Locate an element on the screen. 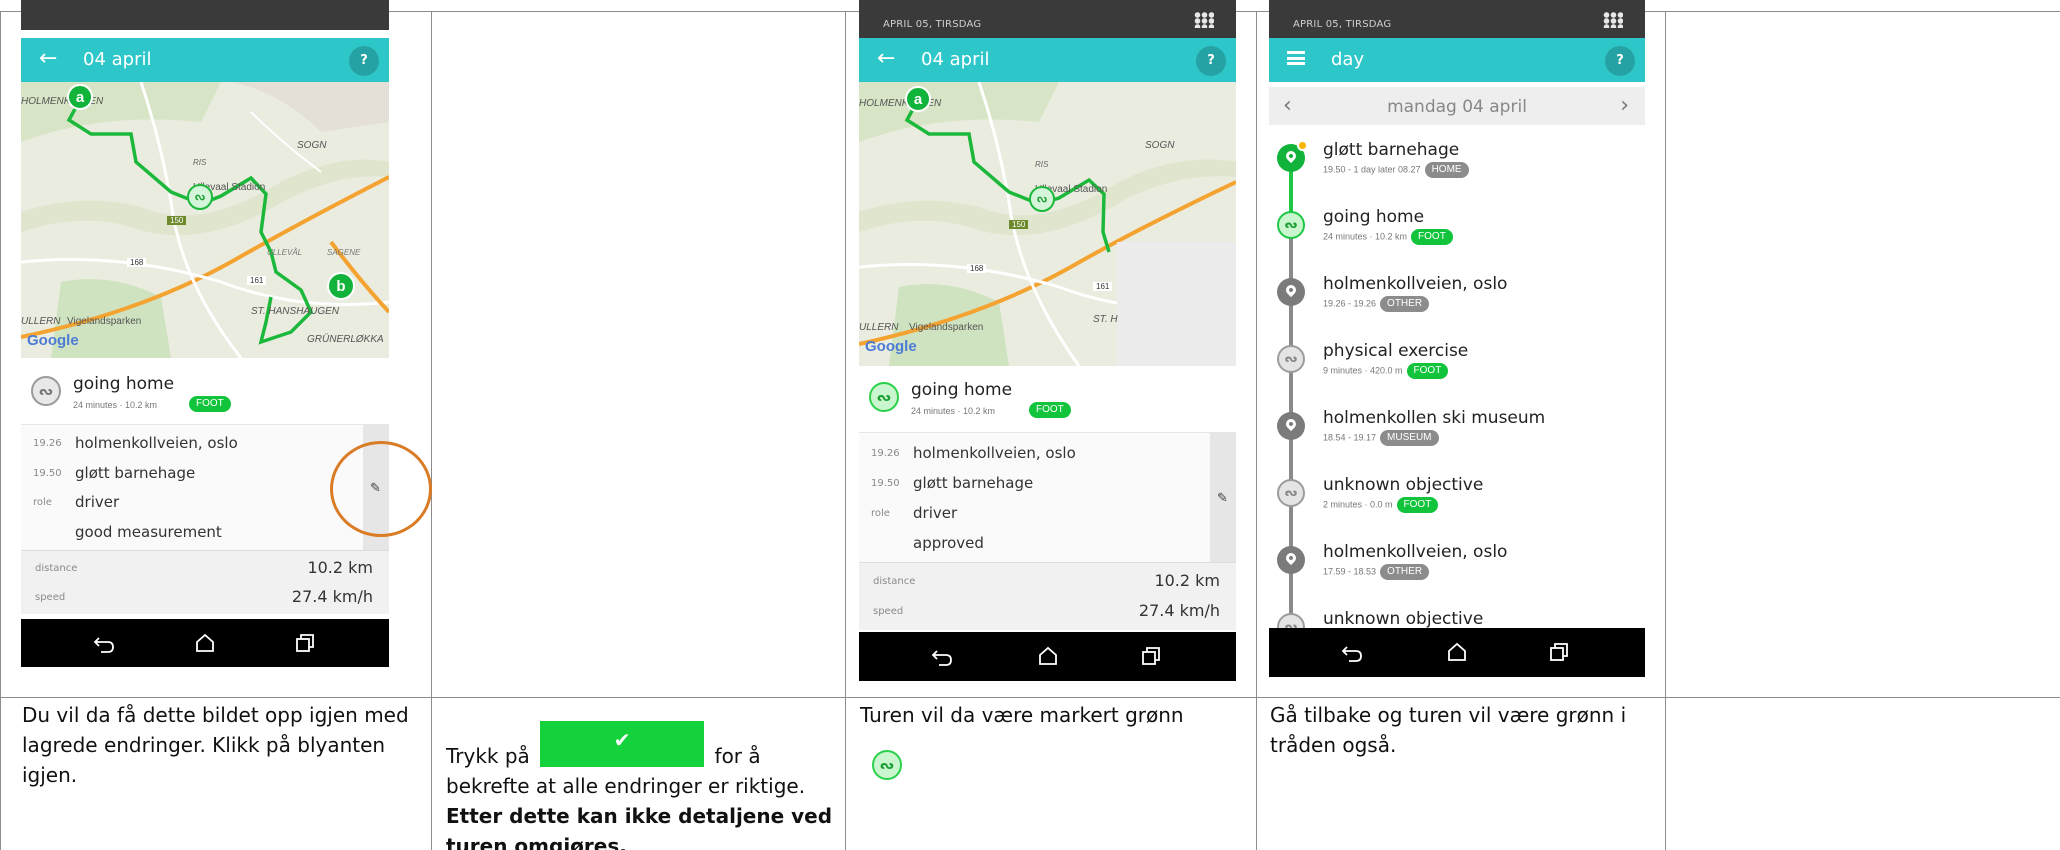 The image size is (2060, 850). date-navigator: ‹ mandag 04 april › is located at coordinates (1457, 106).